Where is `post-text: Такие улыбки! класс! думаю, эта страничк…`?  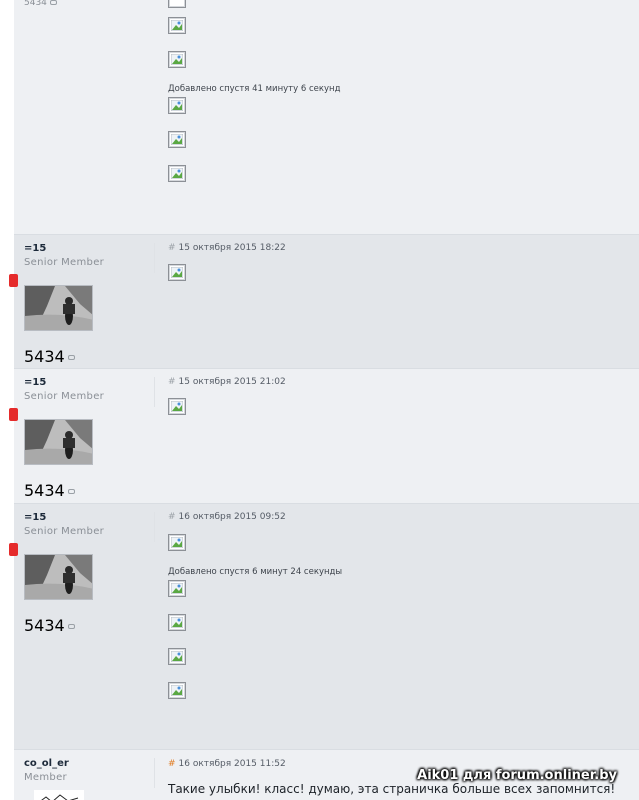
post-text: Такие улыбки! класс! думаю, эта страничк… is located at coordinates (392, 789).